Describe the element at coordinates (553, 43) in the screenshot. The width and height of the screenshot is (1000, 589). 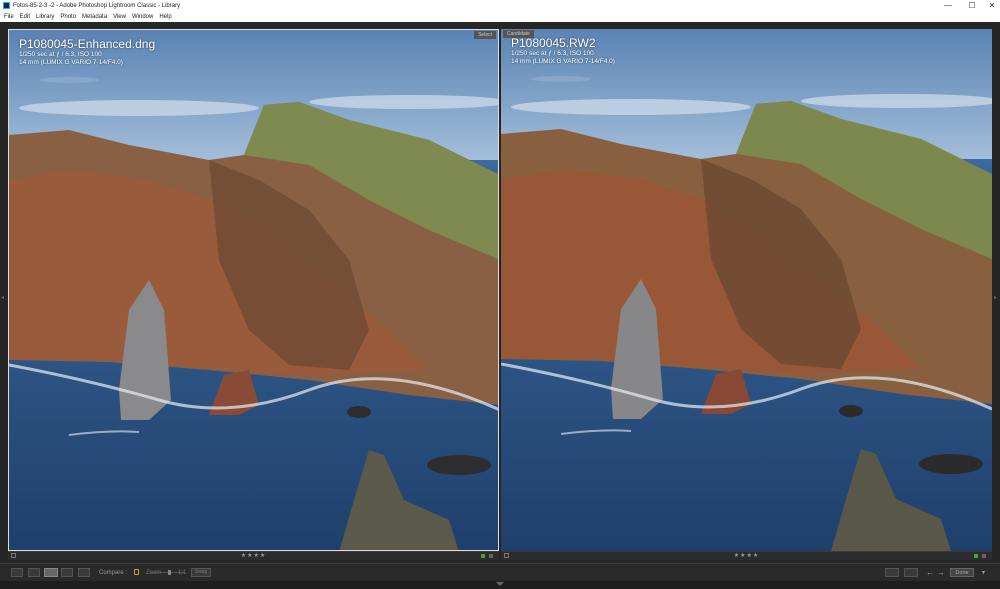
I see `candidate-filename: P1080045.RW2` at that location.